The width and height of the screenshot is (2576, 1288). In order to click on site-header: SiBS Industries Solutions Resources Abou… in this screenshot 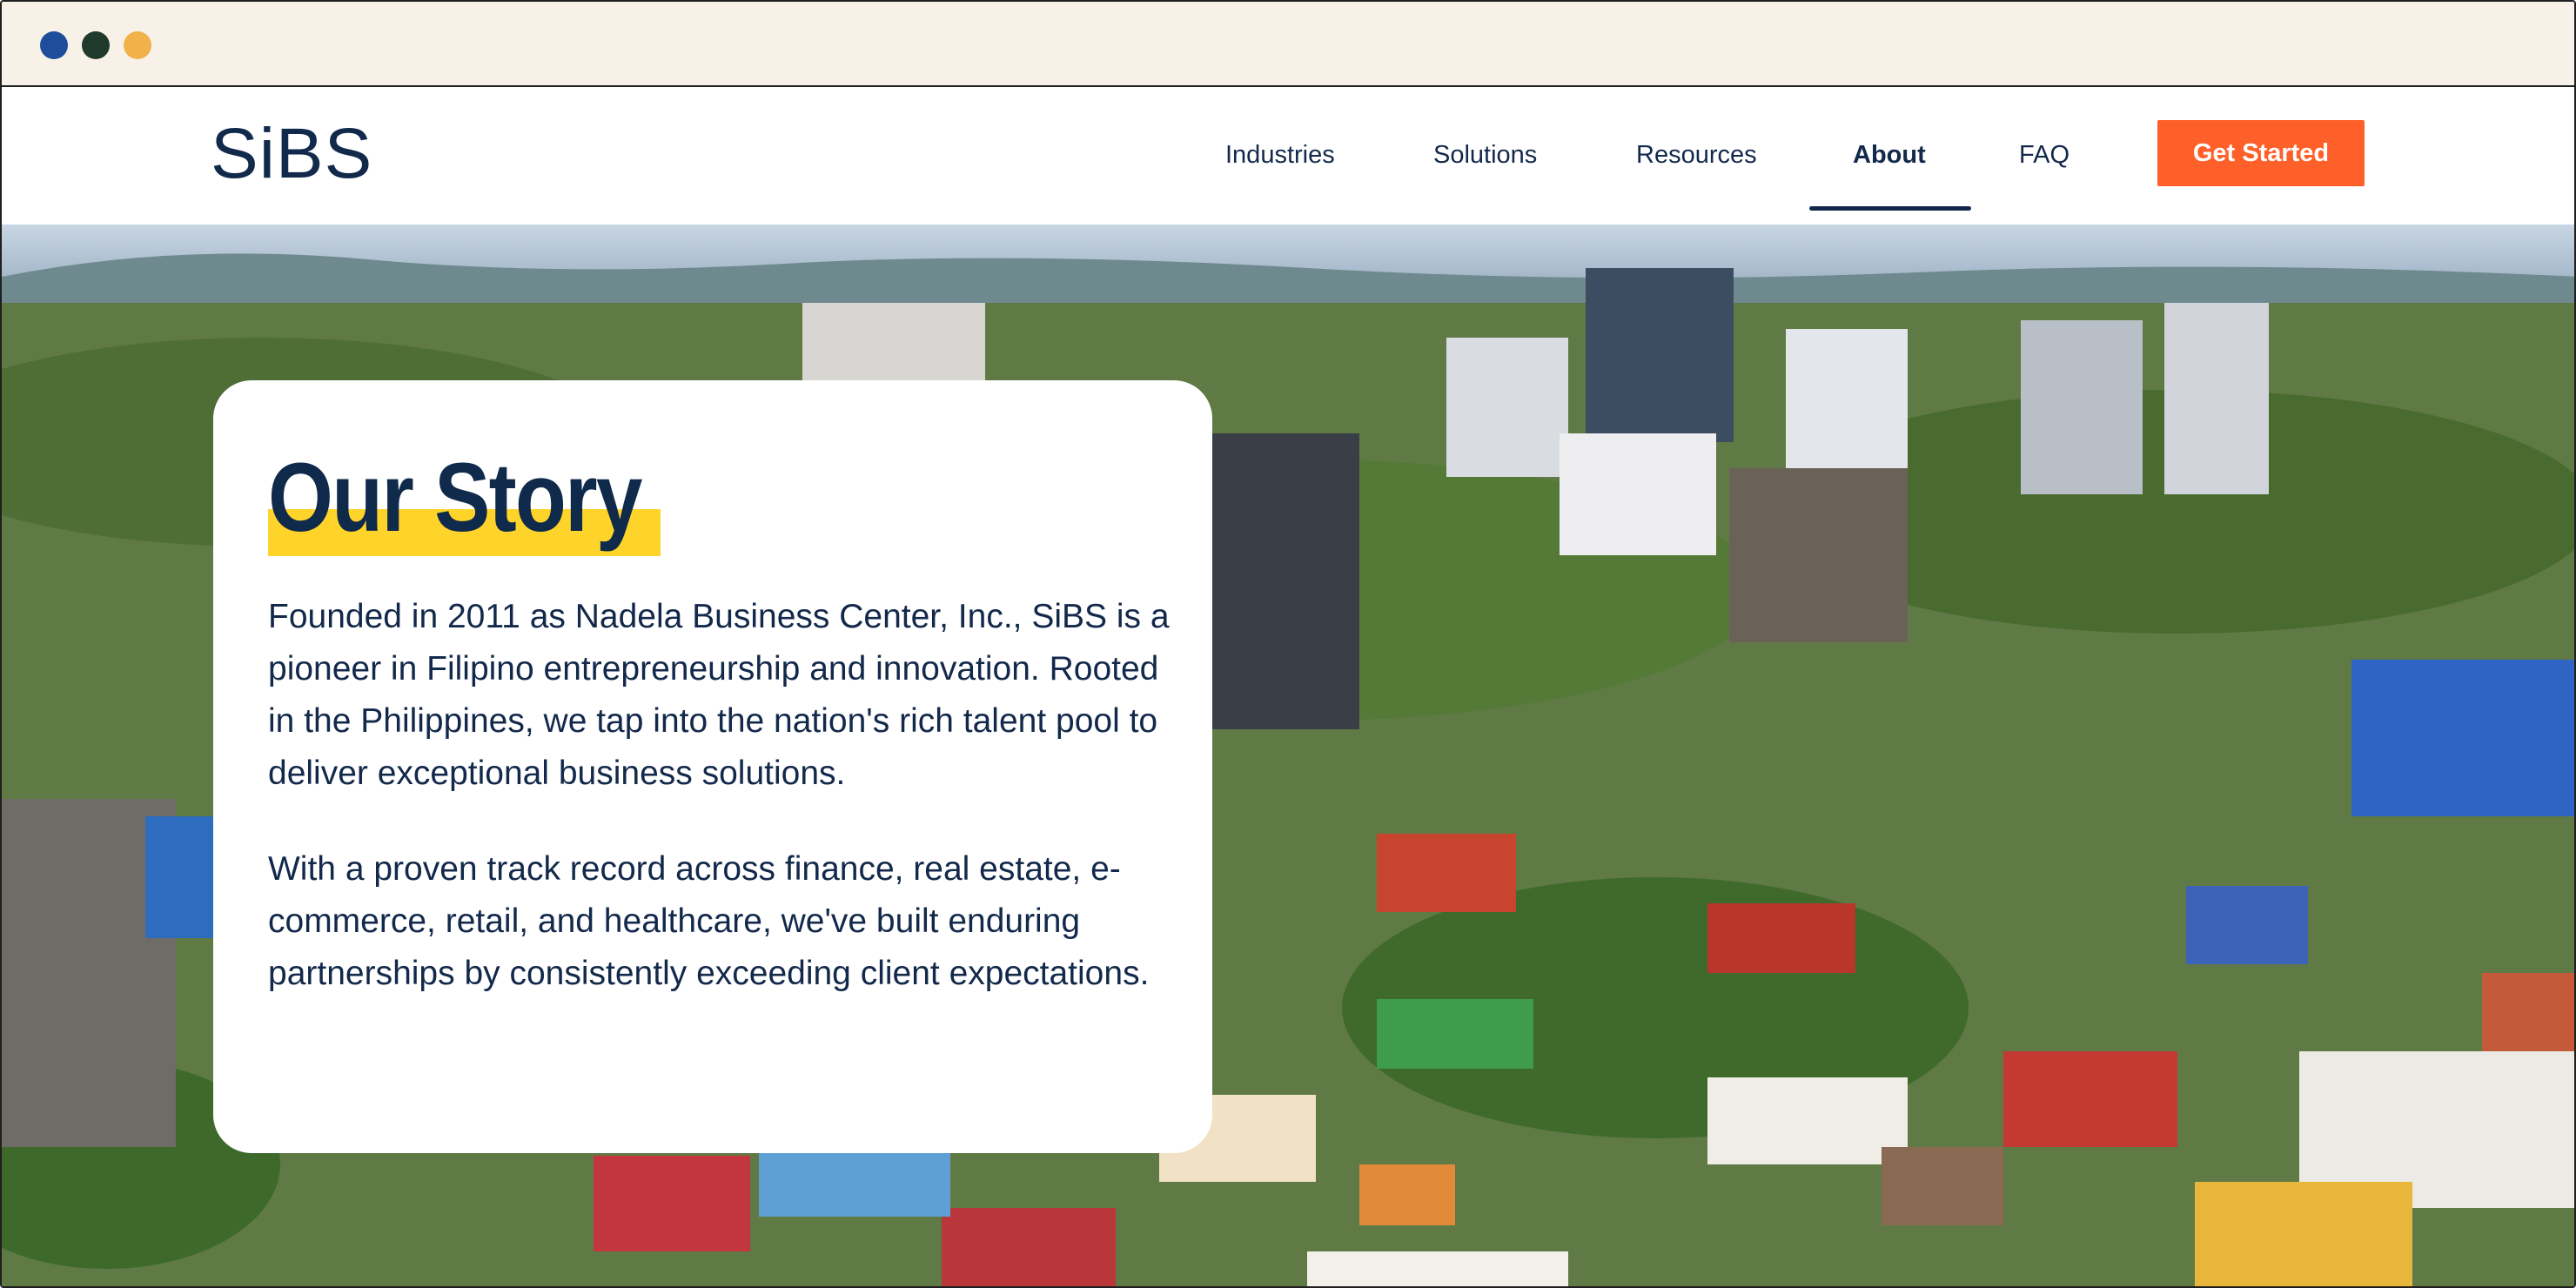, I will do `click(1288, 156)`.